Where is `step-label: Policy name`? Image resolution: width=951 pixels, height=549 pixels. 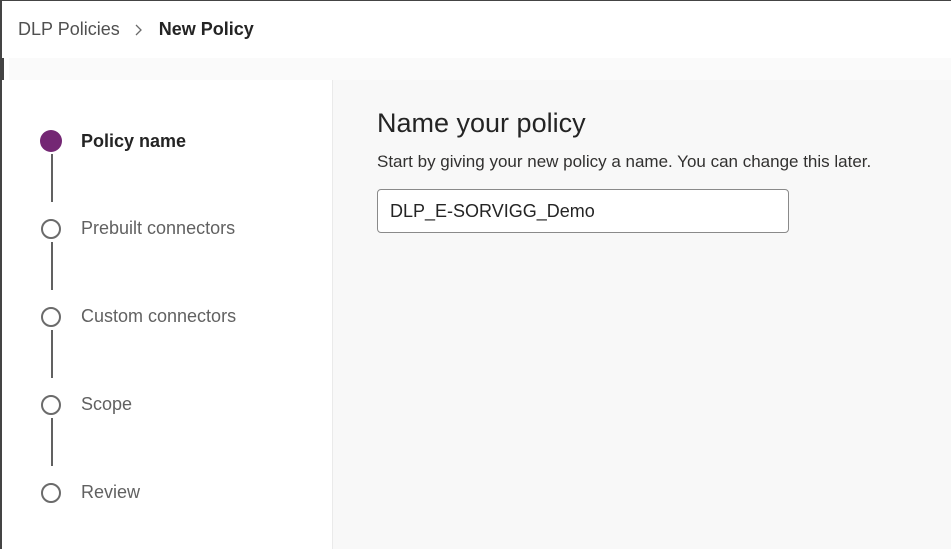
step-label: Policy name is located at coordinates (134, 140).